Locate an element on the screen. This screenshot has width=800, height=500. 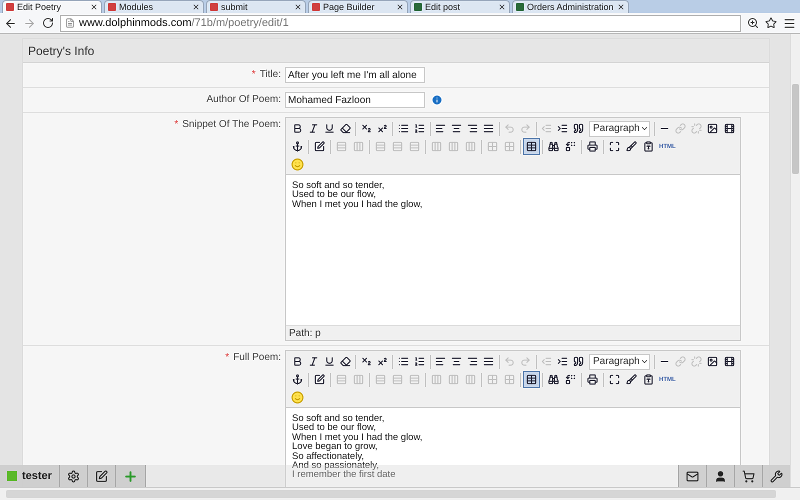
field-label: Full Poem: is located at coordinates (257, 357).